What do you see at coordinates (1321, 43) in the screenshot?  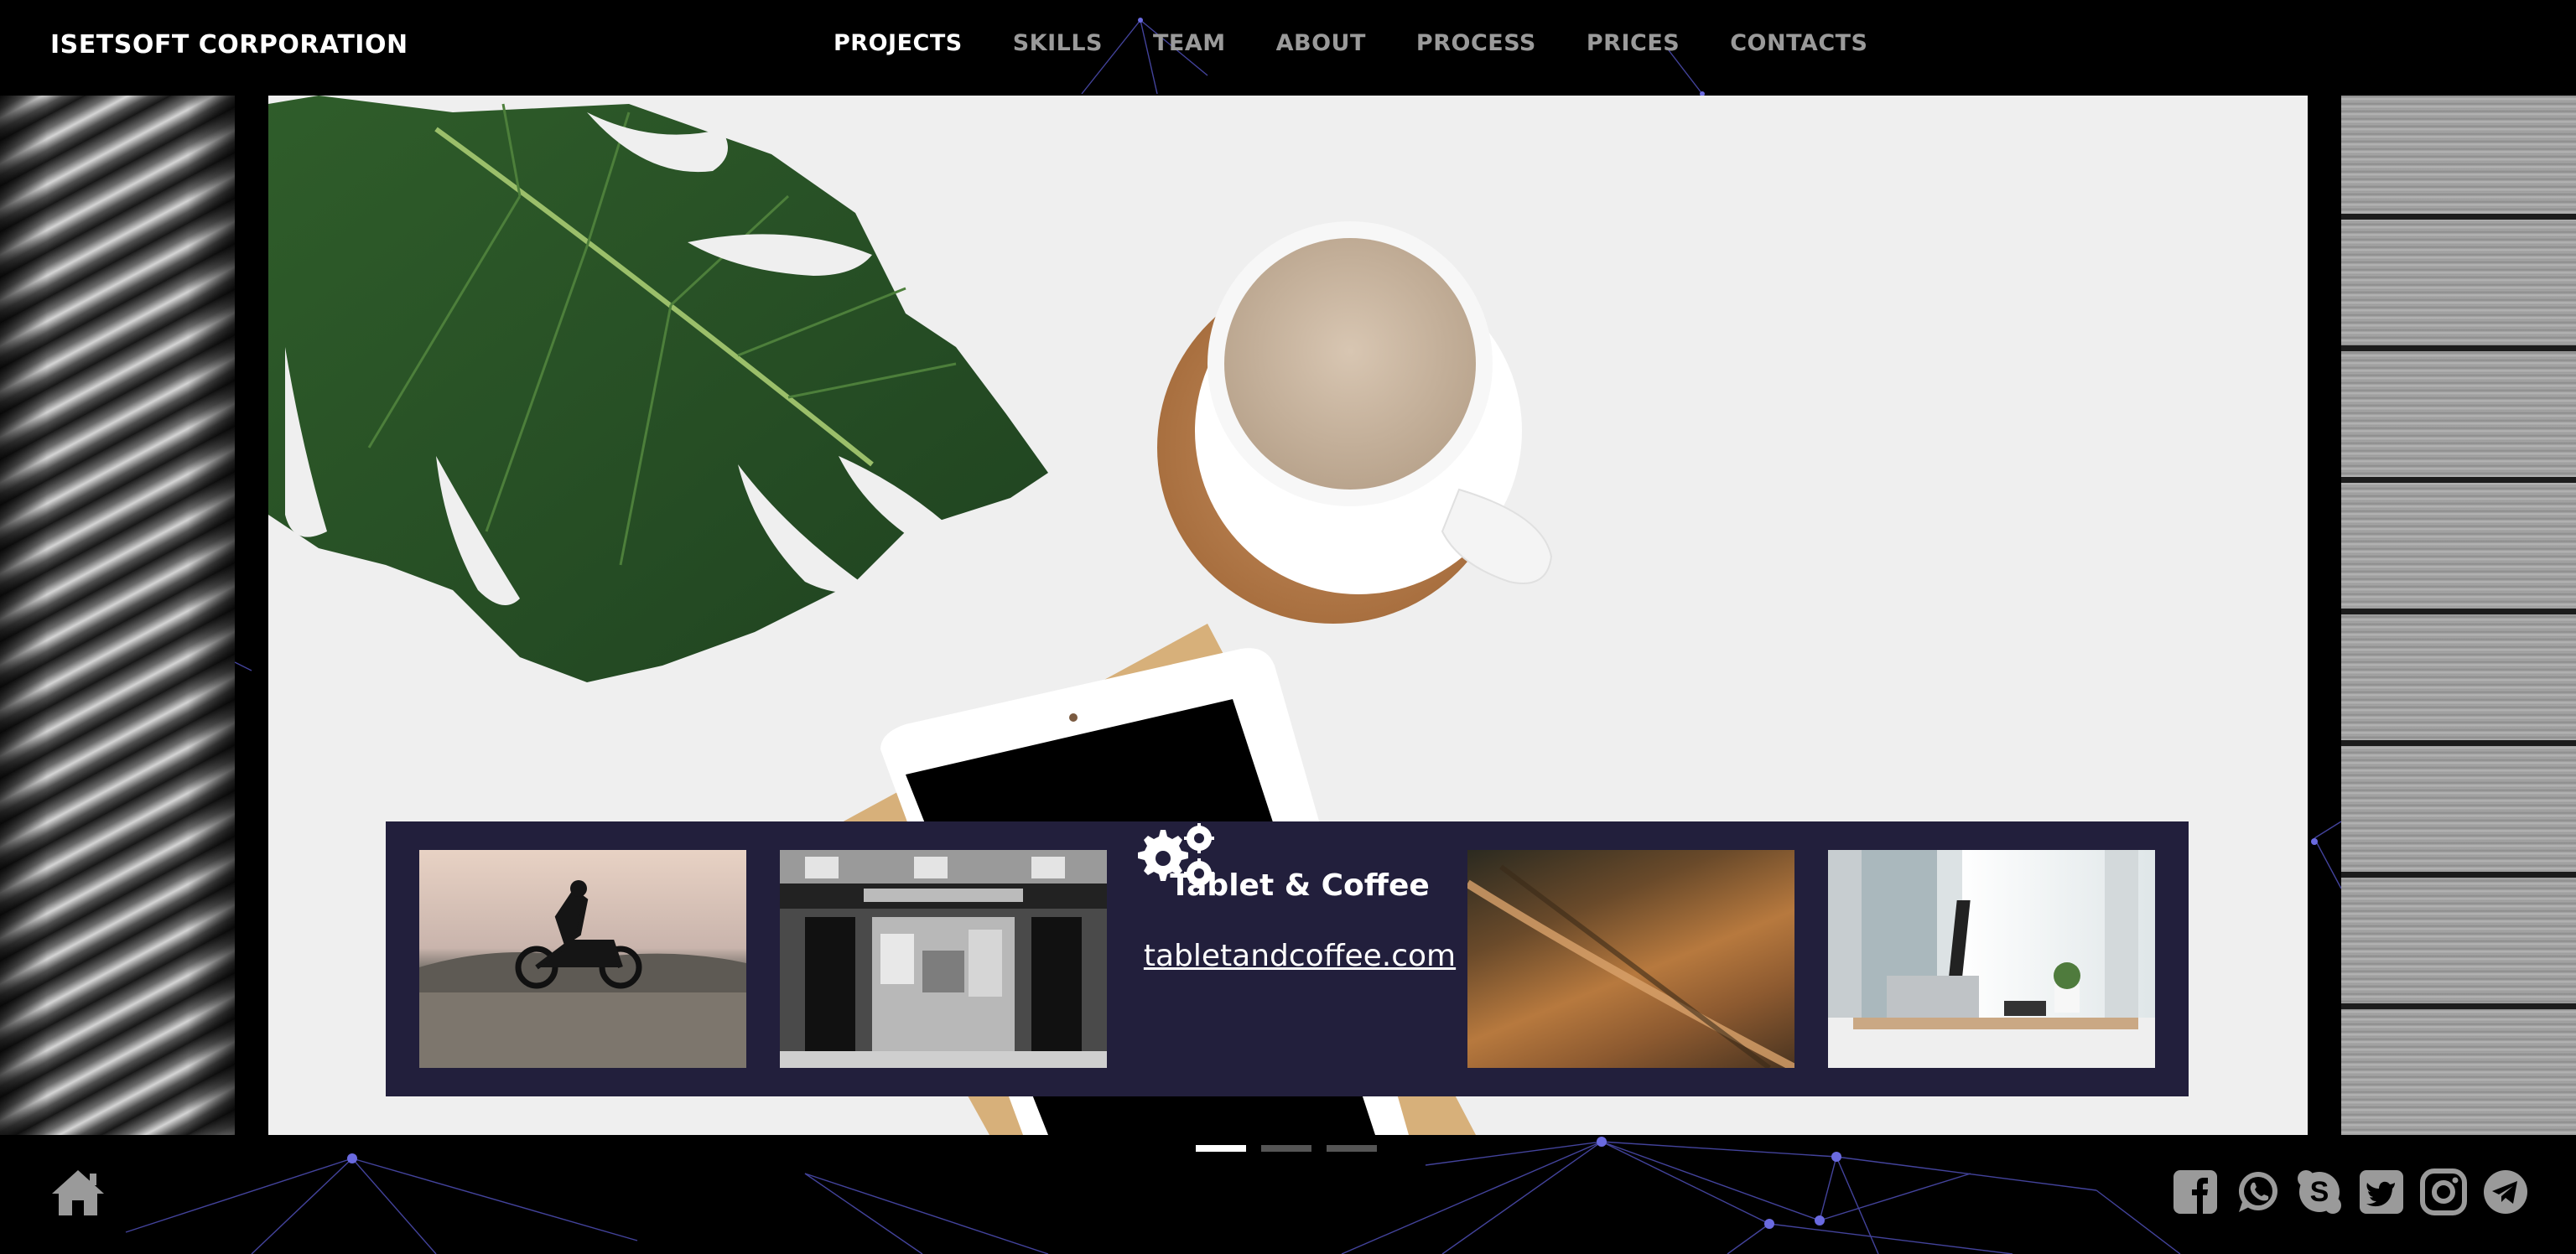 I see `nav-about: ABOUT` at bounding box center [1321, 43].